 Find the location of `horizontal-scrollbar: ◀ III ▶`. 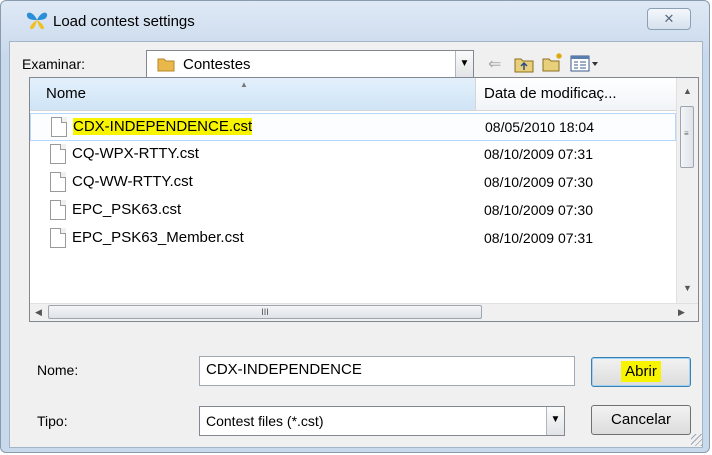

horizontal-scrollbar: ◀ III ▶ is located at coordinates (364, 312).